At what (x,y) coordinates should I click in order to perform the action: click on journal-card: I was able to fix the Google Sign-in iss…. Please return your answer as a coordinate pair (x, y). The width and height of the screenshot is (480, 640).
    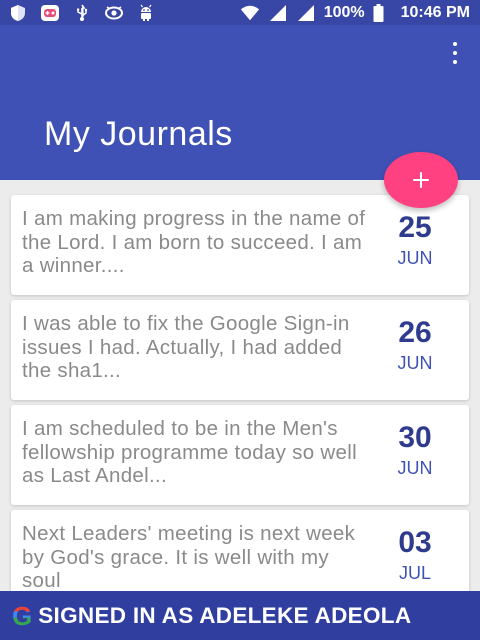
    Looking at the image, I should click on (240, 350).